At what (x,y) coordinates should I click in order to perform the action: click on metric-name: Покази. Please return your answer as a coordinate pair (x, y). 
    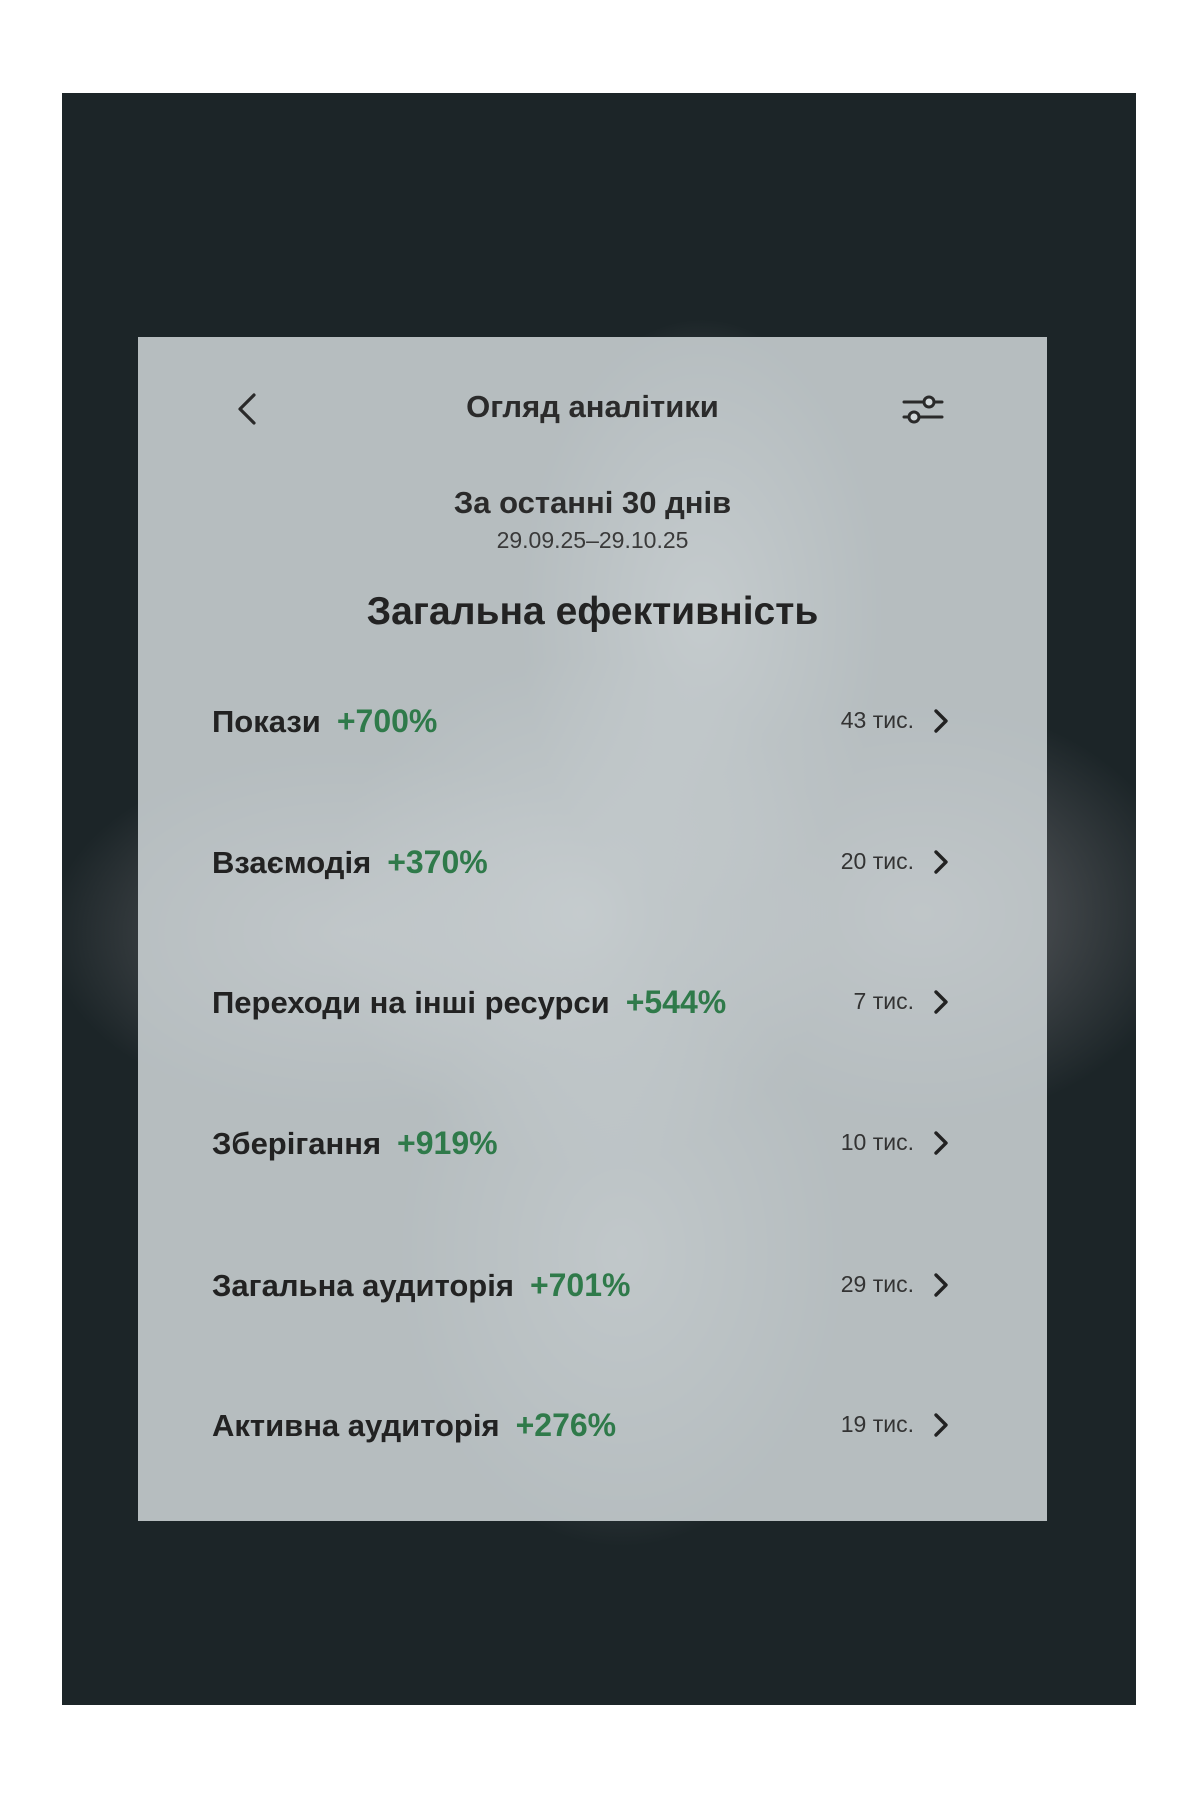
    Looking at the image, I should click on (266, 721).